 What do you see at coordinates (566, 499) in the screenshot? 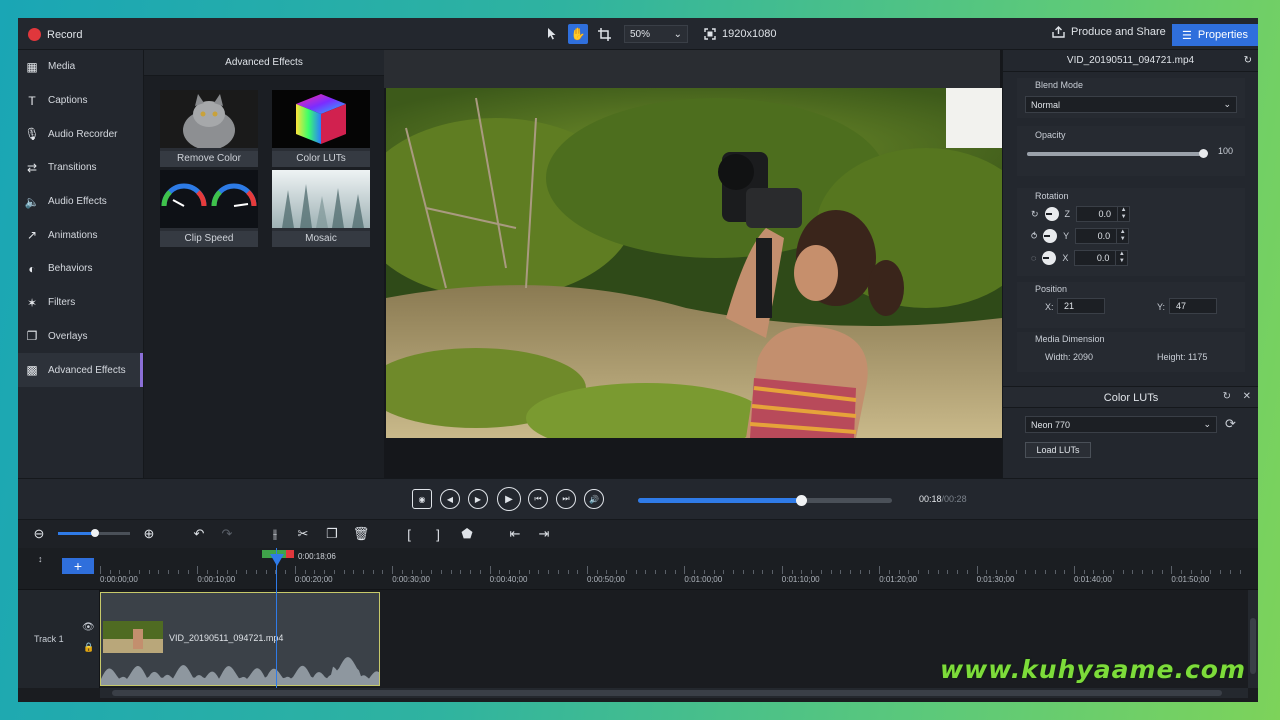
I see `skip-end-icon: ⏭` at bounding box center [566, 499].